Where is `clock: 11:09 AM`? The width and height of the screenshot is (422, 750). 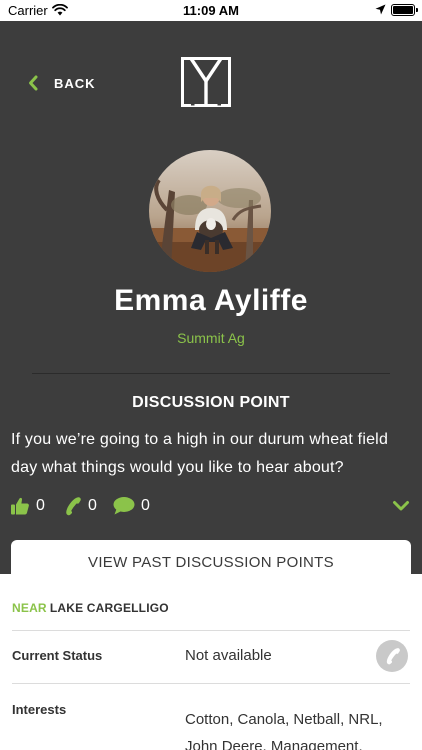
clock: 11:09 AM is located at coordinates (211, 10).